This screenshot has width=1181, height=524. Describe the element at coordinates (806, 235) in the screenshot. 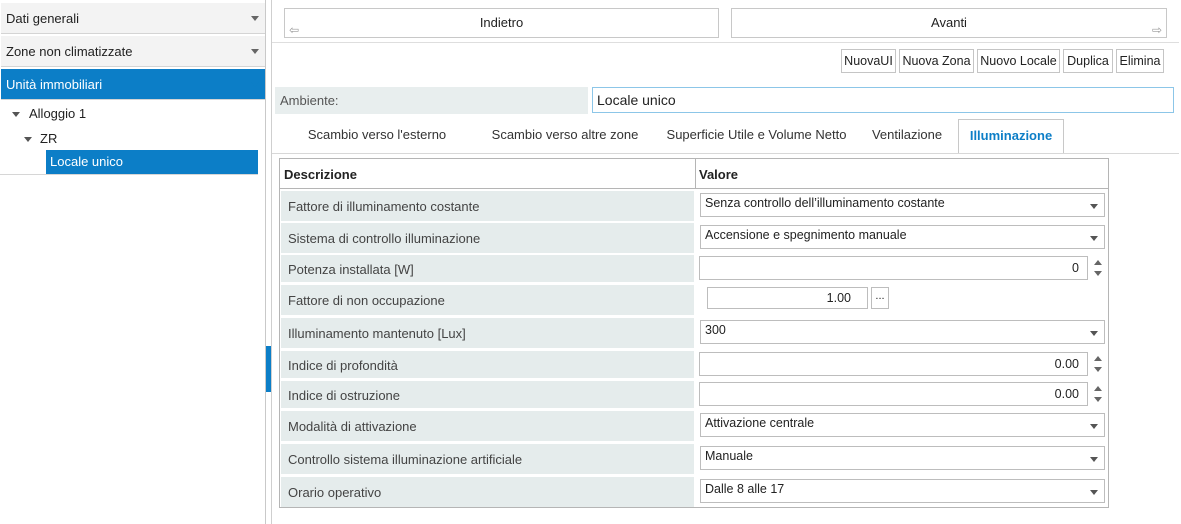

I see `select-value: Accensione e spegnimento manuale` at that location.